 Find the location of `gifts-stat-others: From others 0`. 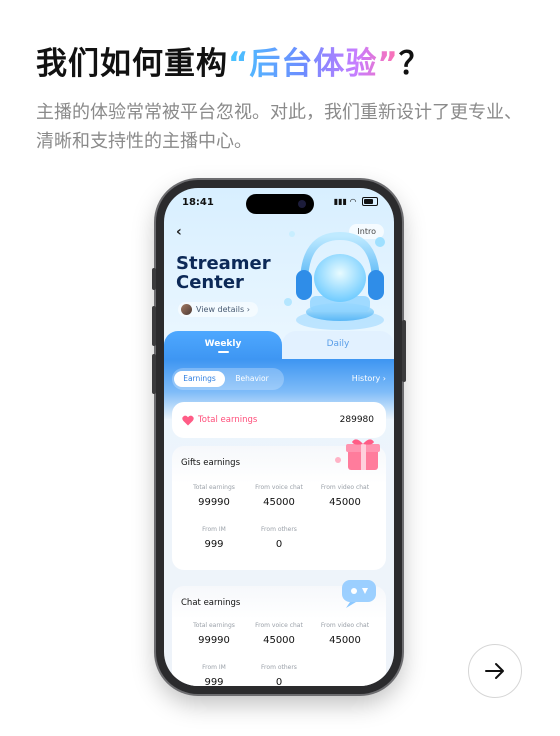

gifts-stat-others: From others 0 is located at coordinates (279, 538).